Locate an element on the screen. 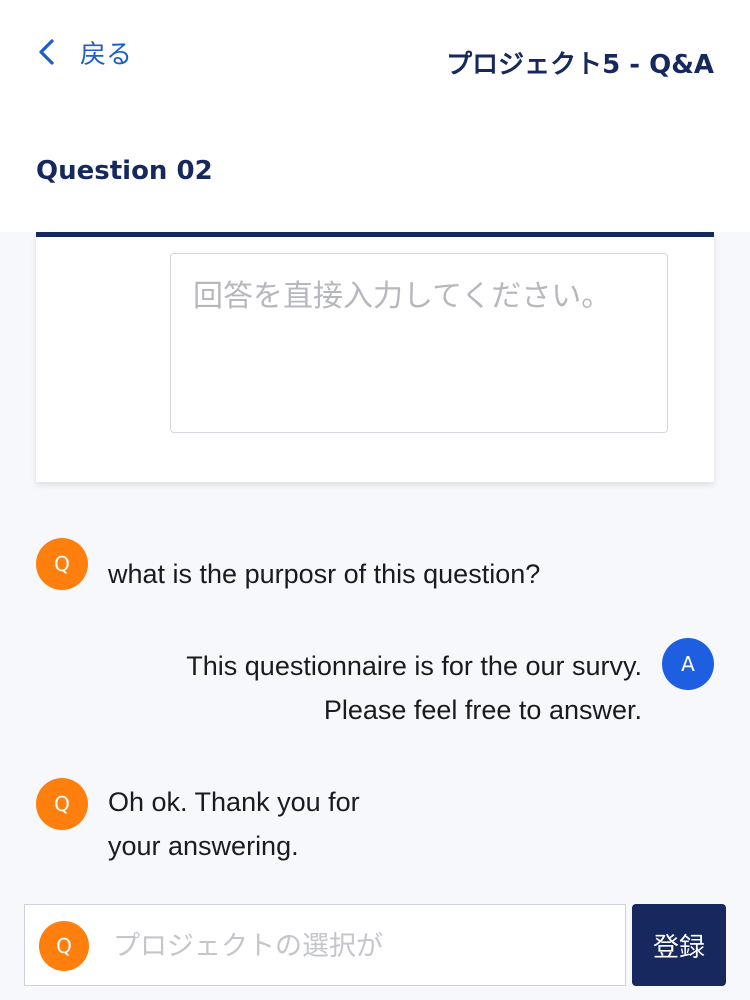 Image resolution: width=750 pixels, height=1000 pixels. chat-message-question: what is the purposr of this question? is located at coordinates (324, 574).